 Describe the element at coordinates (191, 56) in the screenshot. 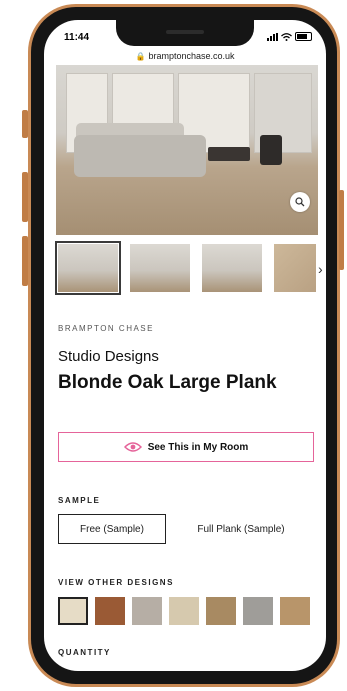

I see `url-text: bramptonchase.co.uk` at that location.